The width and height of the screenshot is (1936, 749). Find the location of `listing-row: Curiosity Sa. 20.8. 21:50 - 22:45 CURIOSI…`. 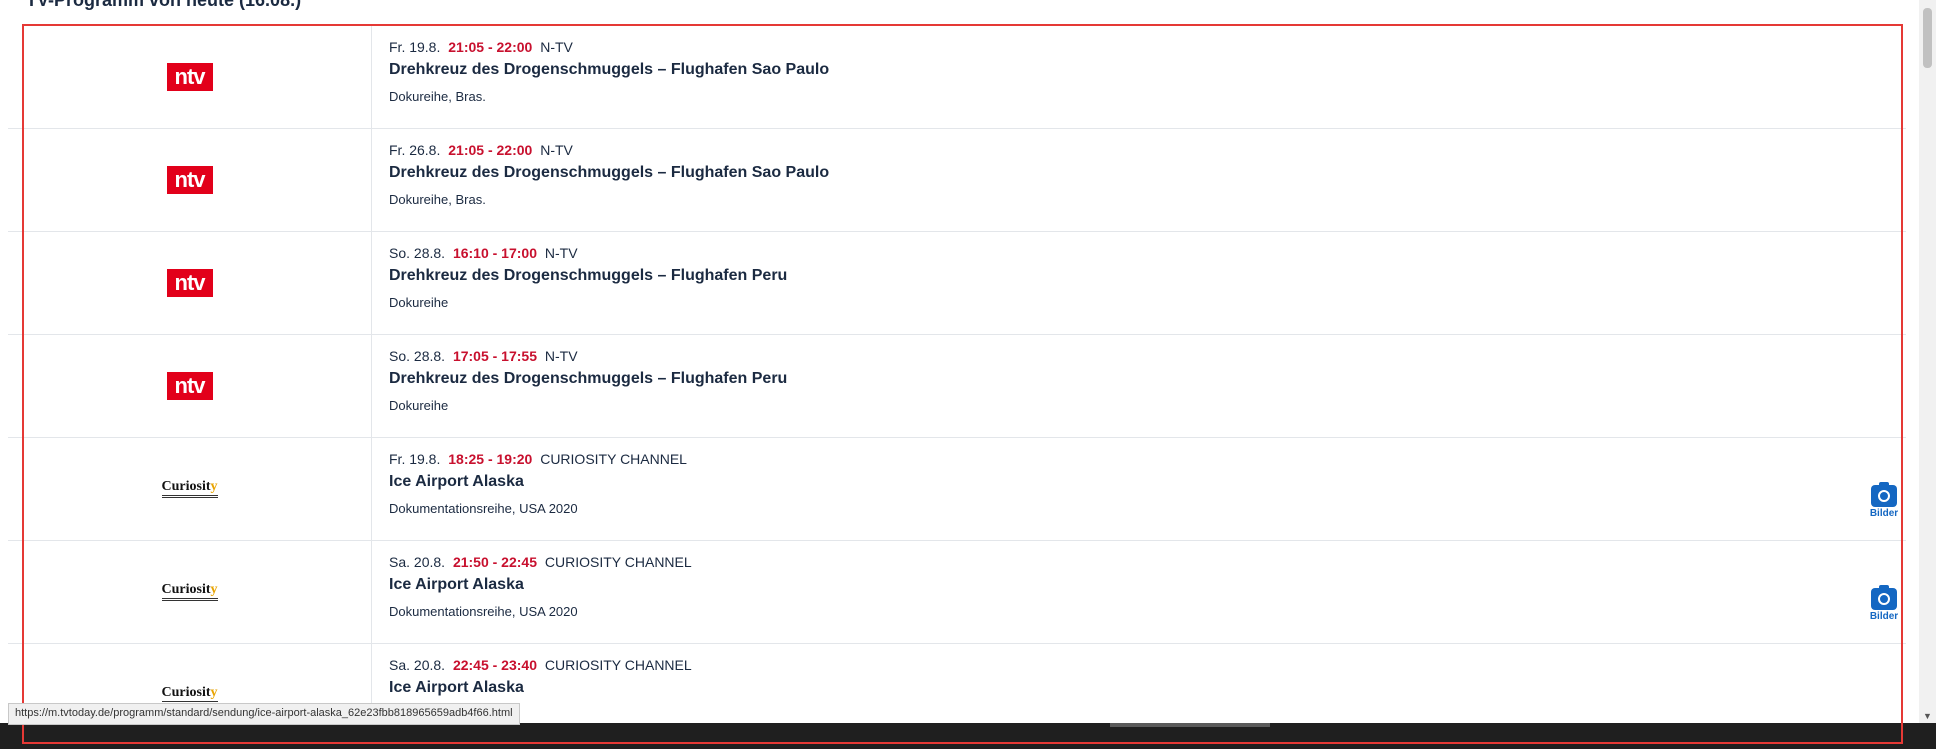

listing-row: Curiosity Sa. 20.8. 21:50 - 22:45 CURIOSI… is located at coordinates (957, 592).